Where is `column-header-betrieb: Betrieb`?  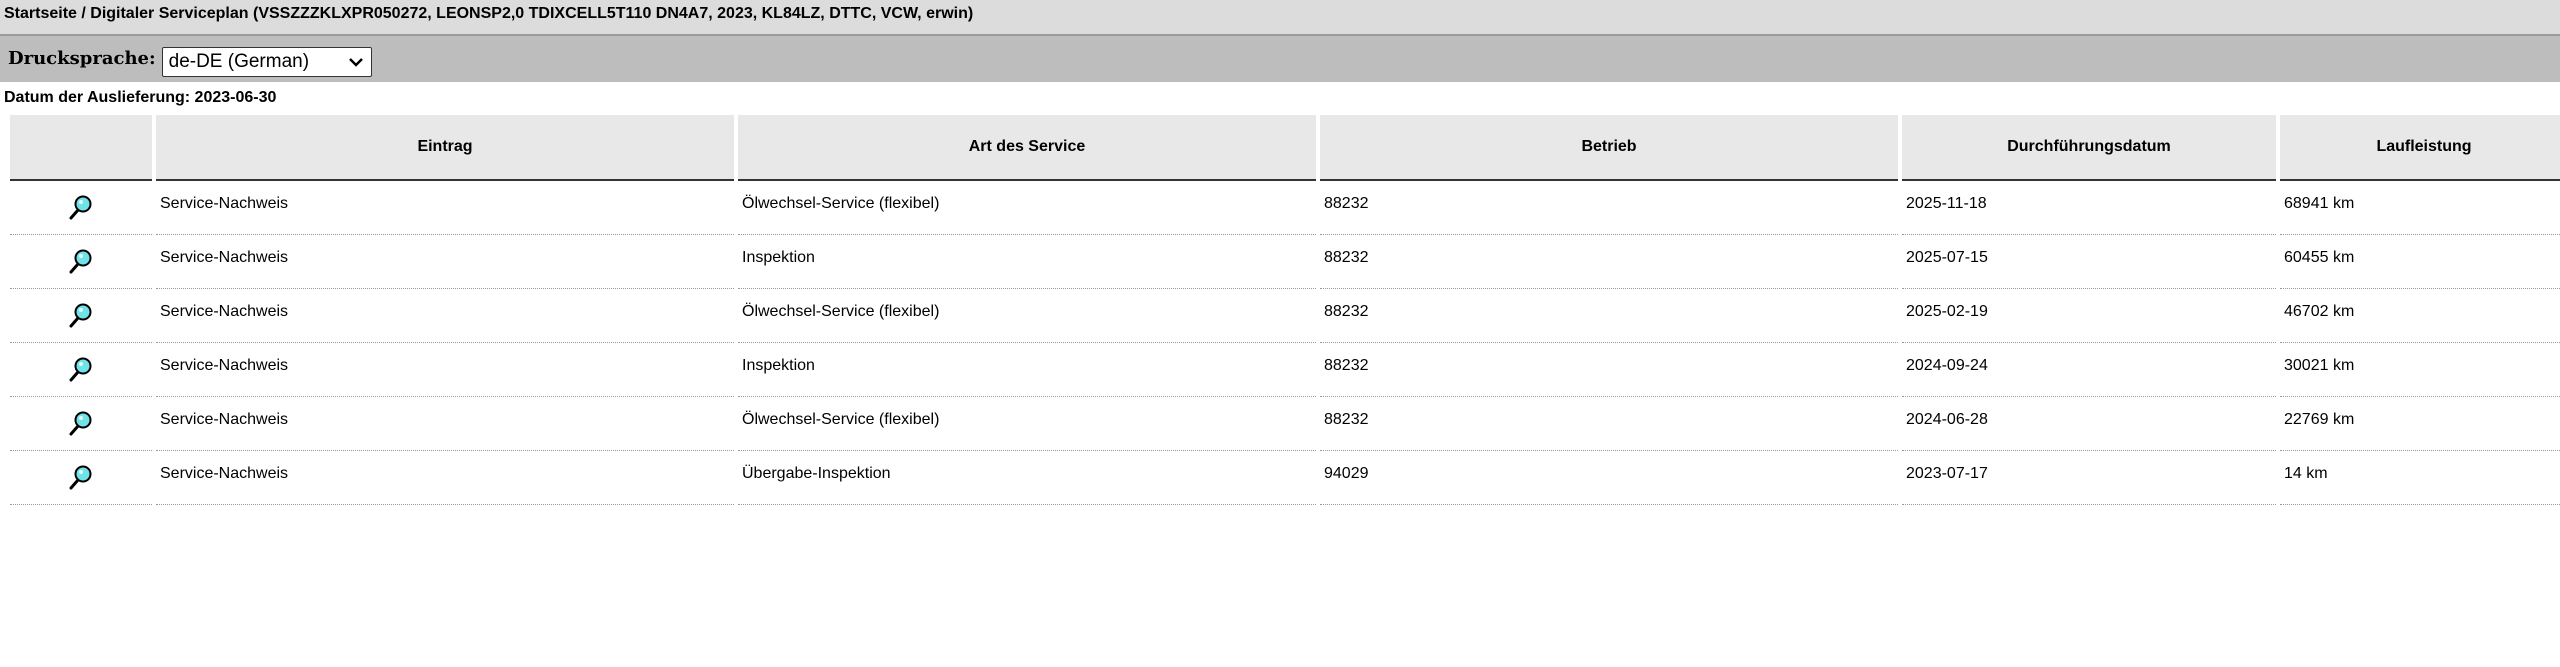
column-header-betrieb: Betrieb is located at coordinates (1609, 148).